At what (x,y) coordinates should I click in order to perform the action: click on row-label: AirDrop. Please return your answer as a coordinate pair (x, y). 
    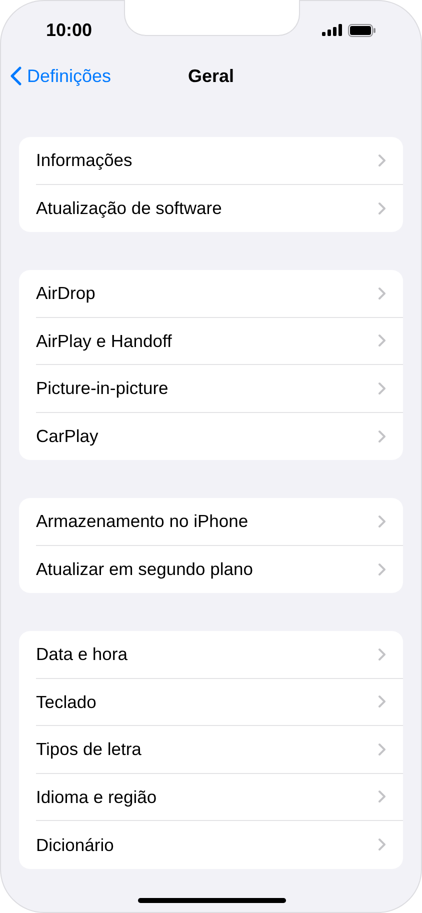
    Looking at the image, I should click on (66, 294).